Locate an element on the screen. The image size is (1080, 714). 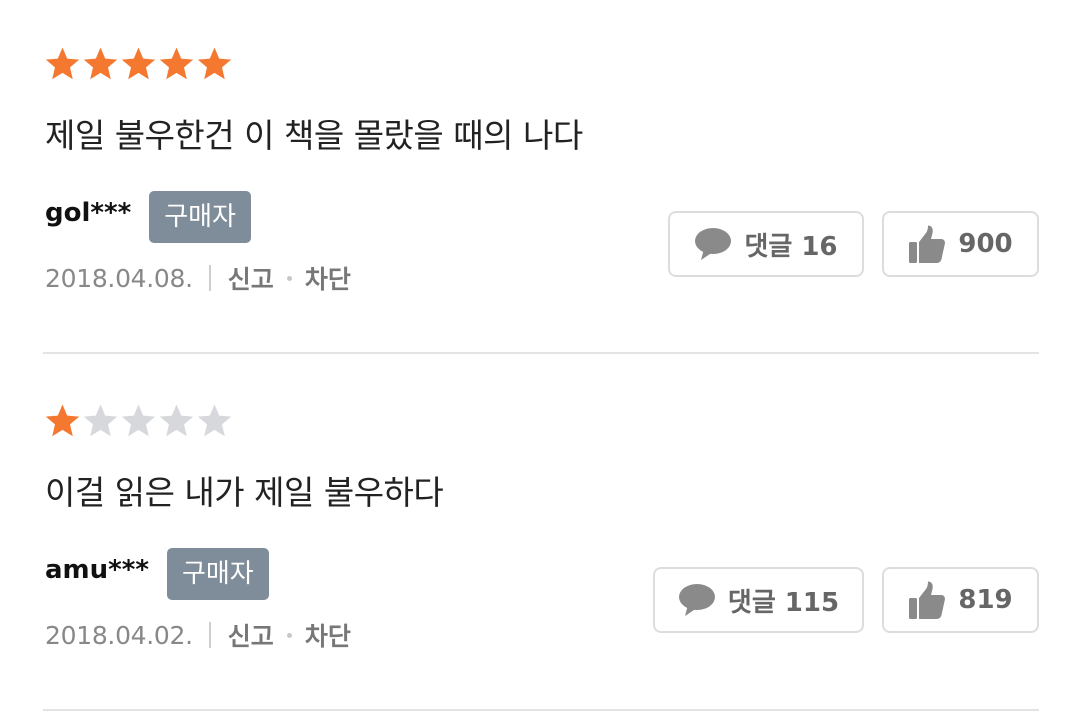
like-count: 900 is located at coordinates (985, 244).